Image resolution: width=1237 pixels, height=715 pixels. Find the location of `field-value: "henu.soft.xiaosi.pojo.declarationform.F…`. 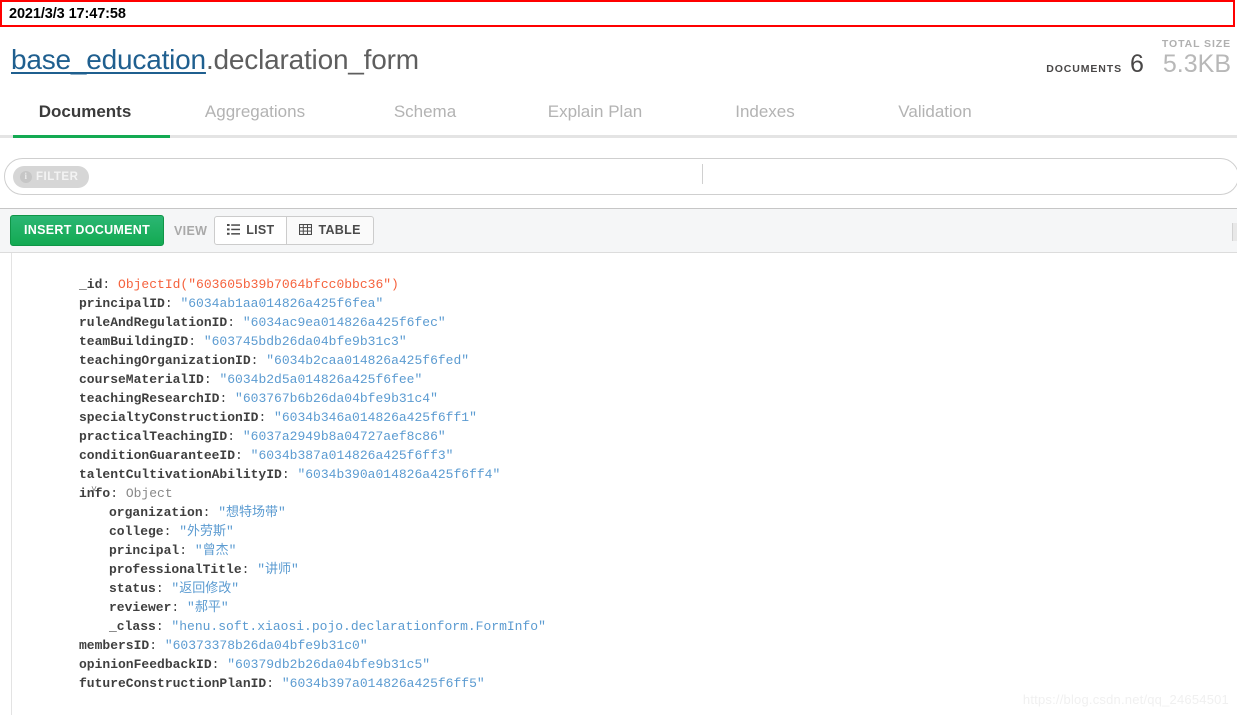

field-value: "henu.soft.xiaosi.pojo.declarationform.F… is located at coordinates (358, 626).